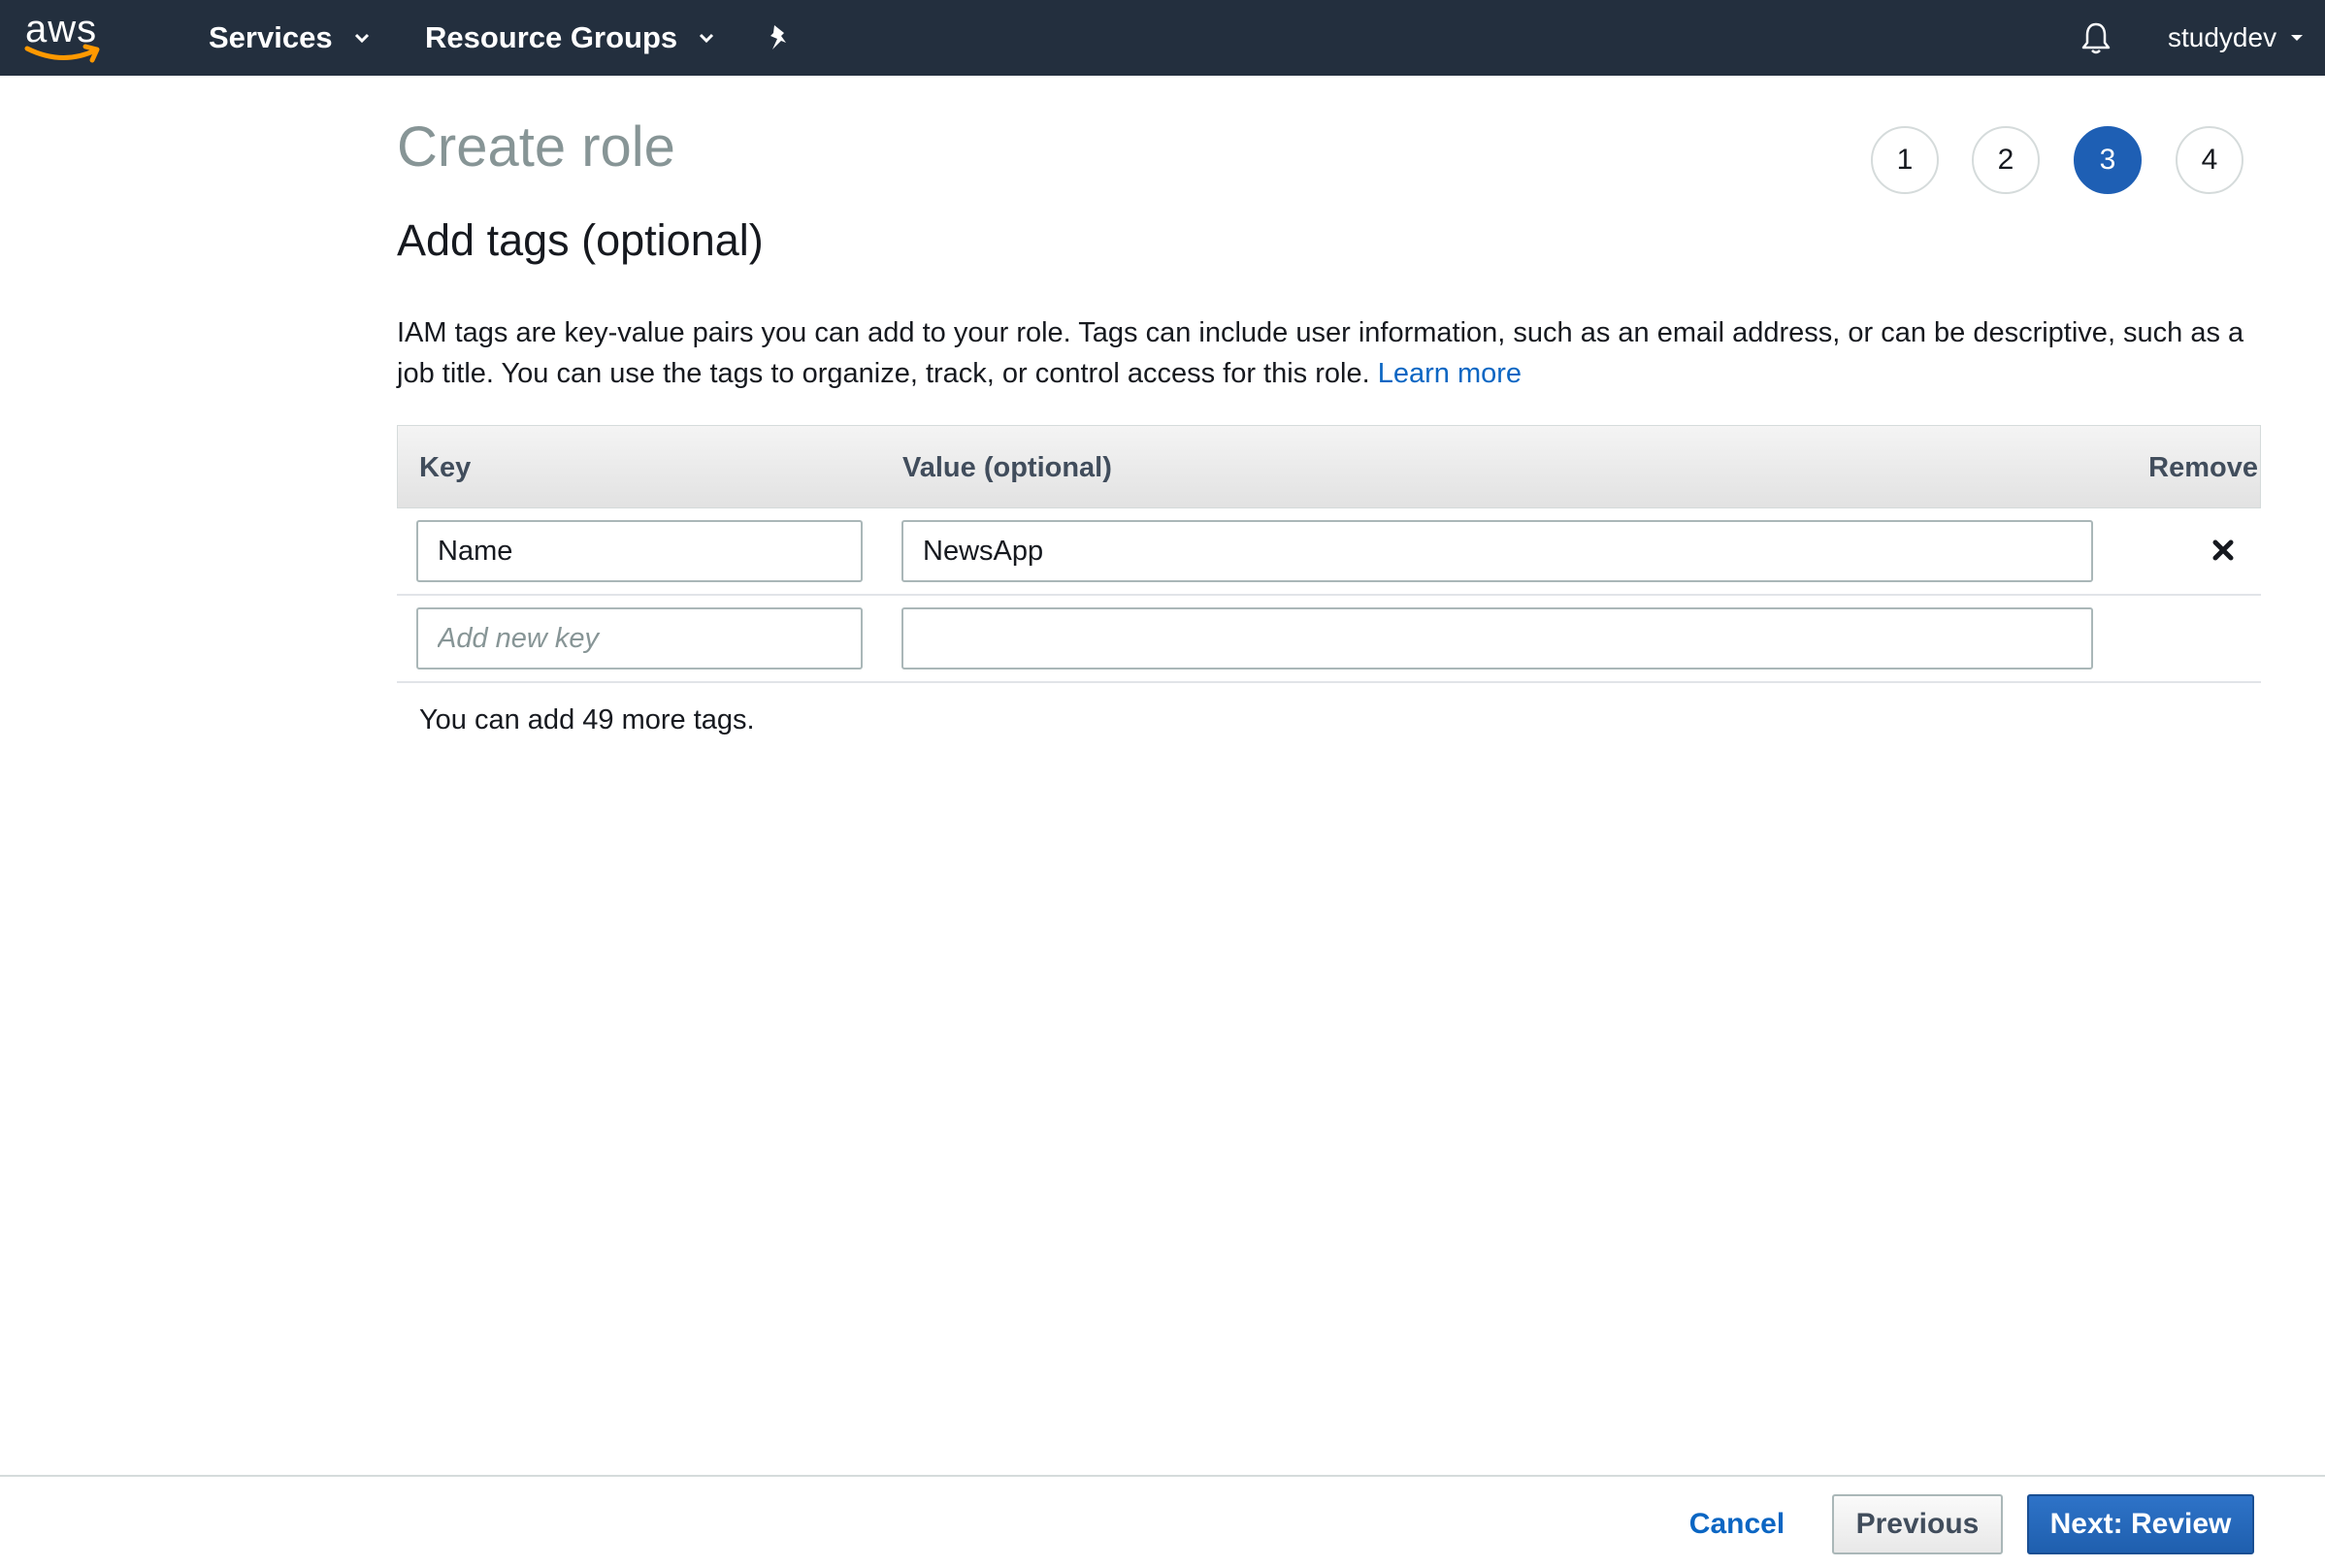 The image size is (2325, 1568). I want to click on wizard-step-4: 4, so click(2209, 160).